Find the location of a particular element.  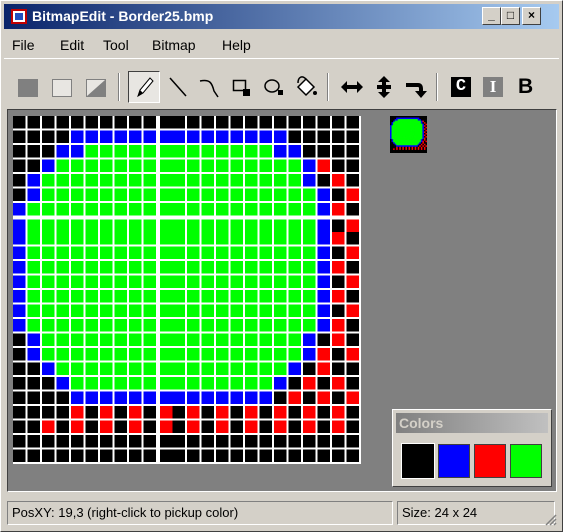

swatch-blue is located at coordinates (454, 461).